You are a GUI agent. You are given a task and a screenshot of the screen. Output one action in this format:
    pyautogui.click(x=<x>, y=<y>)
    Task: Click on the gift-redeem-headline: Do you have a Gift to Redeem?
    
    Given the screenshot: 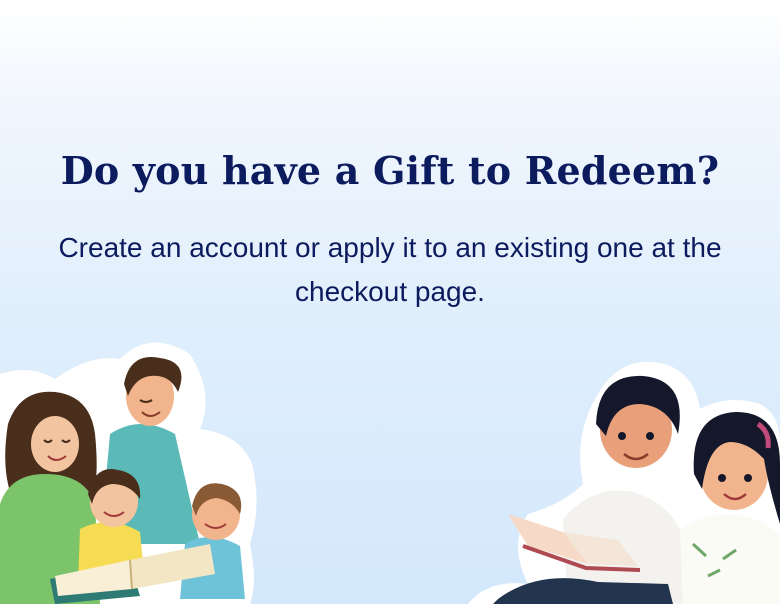 What is the action you would take?
    pyautogui.click(x=390, y=170)
    